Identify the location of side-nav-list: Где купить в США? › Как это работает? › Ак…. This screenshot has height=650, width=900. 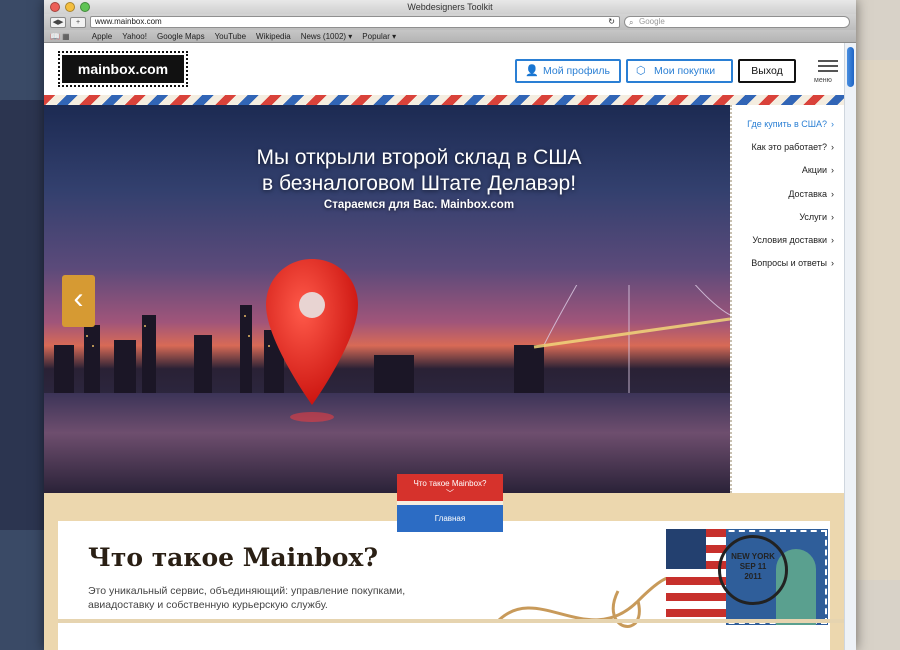
(788, 198).